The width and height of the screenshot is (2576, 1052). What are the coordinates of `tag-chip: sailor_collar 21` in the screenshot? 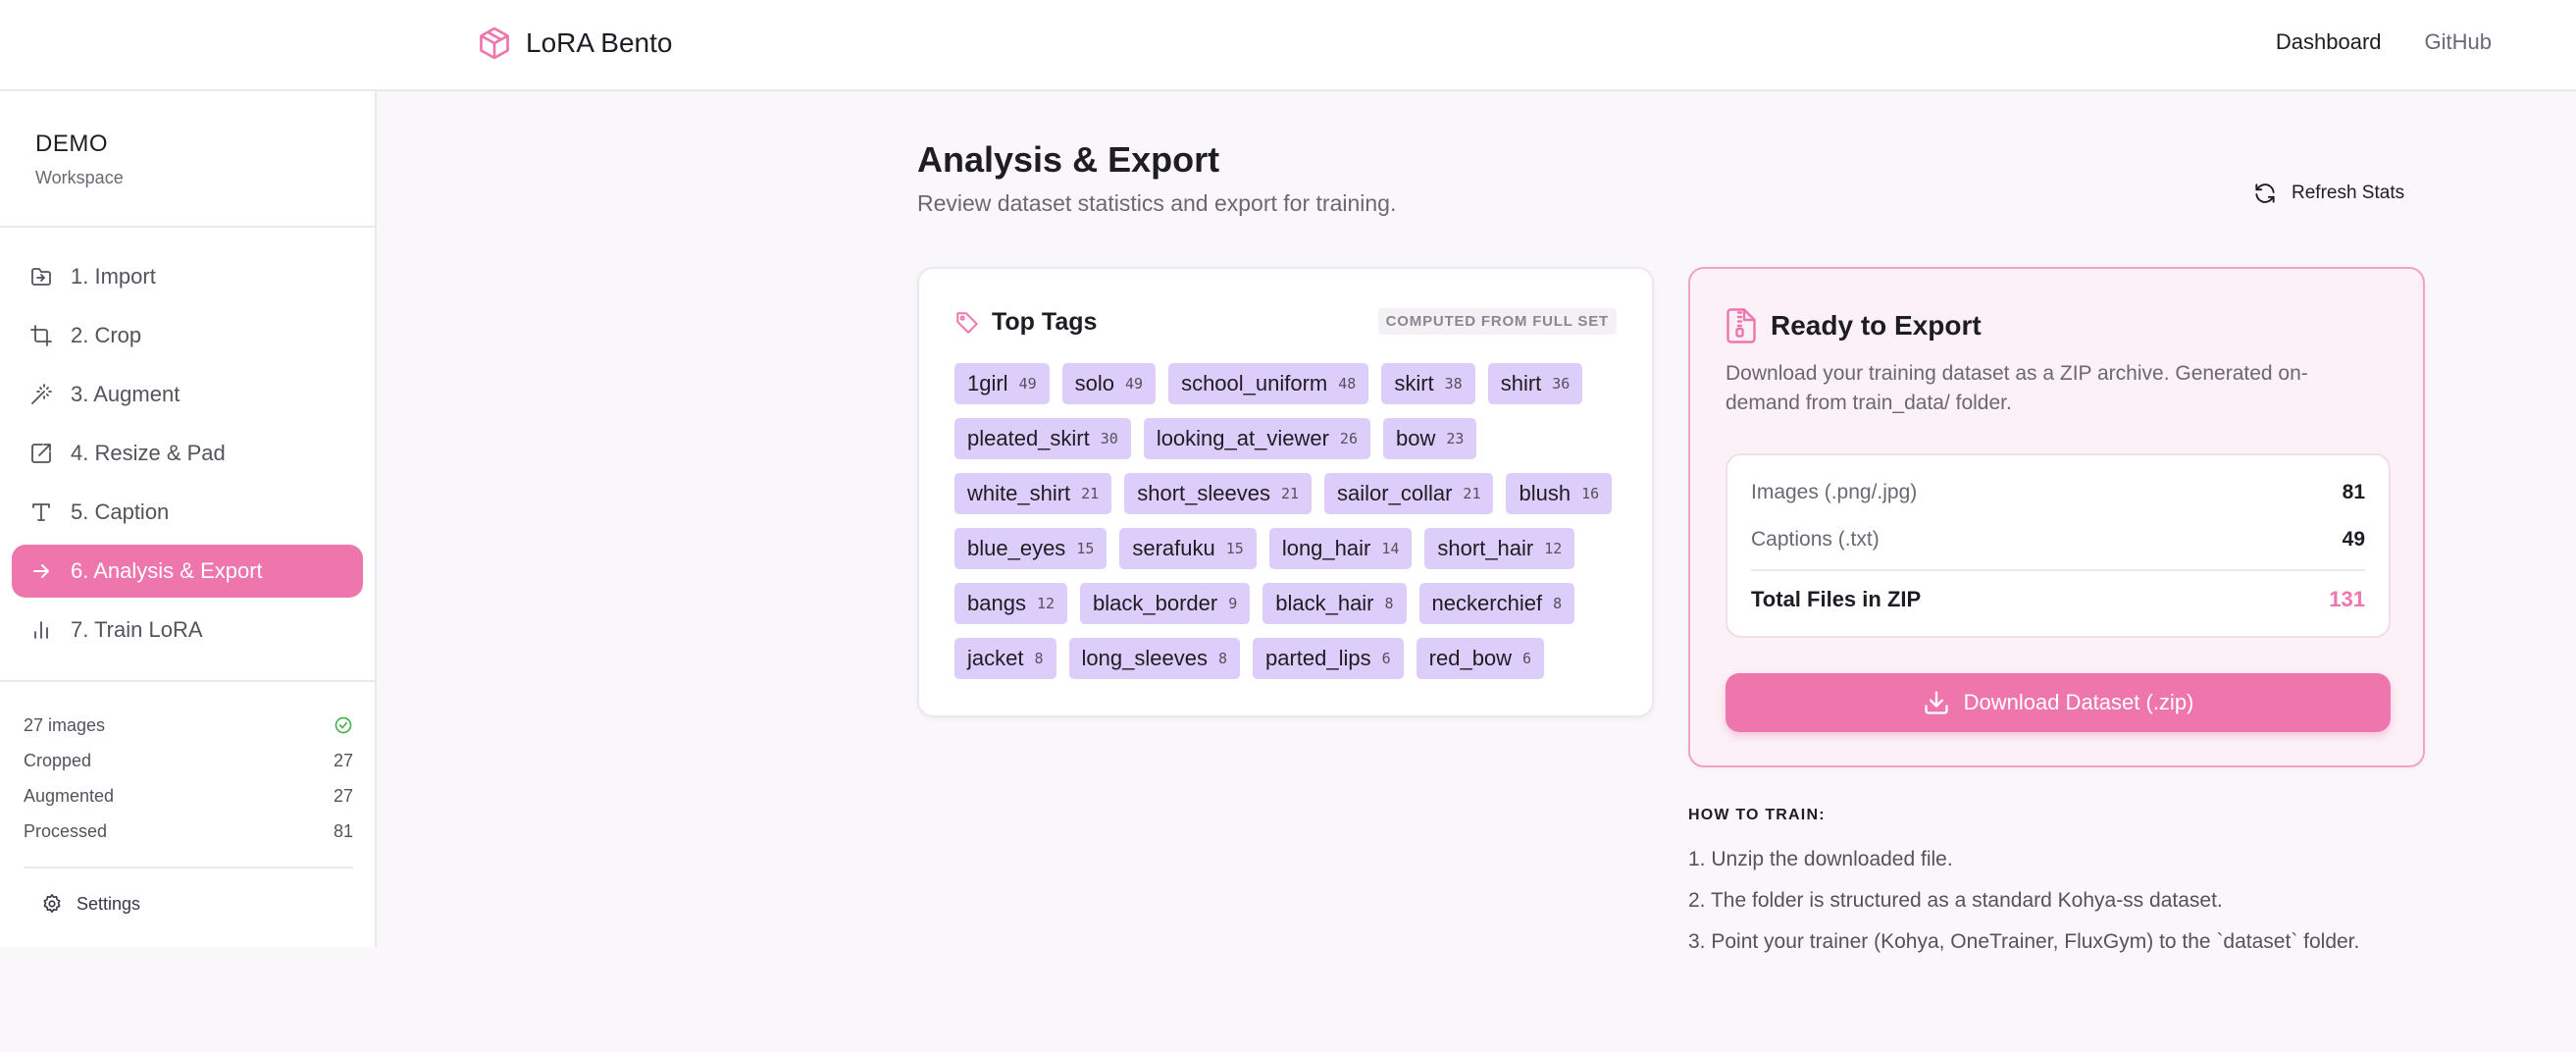 It's located at (1409, 493).